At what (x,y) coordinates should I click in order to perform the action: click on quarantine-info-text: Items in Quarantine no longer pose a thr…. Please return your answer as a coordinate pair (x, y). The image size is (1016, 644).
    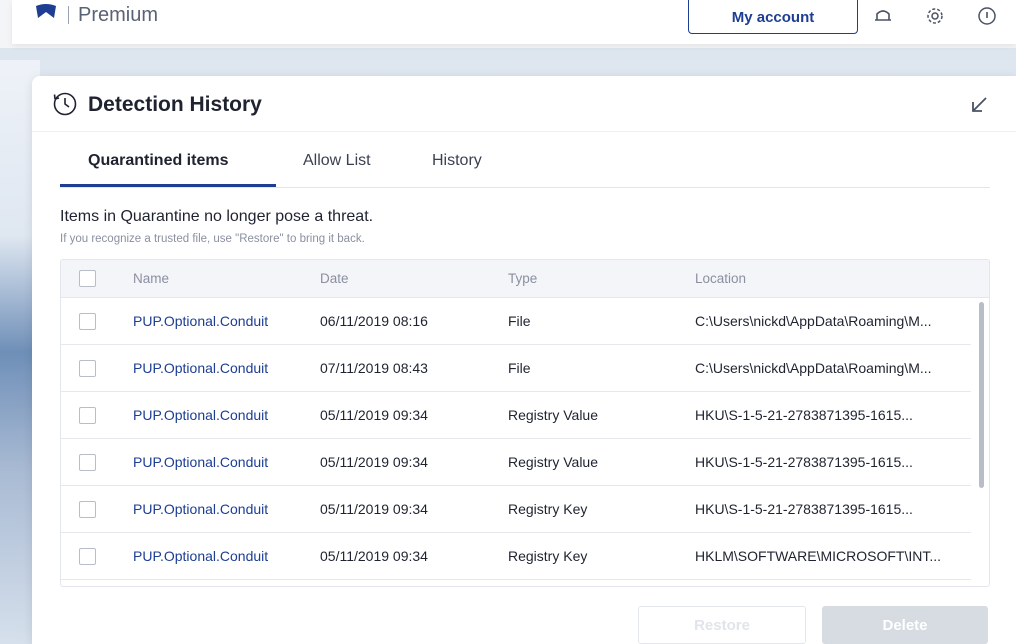
    Looking at the image, I should click on (217, 216).